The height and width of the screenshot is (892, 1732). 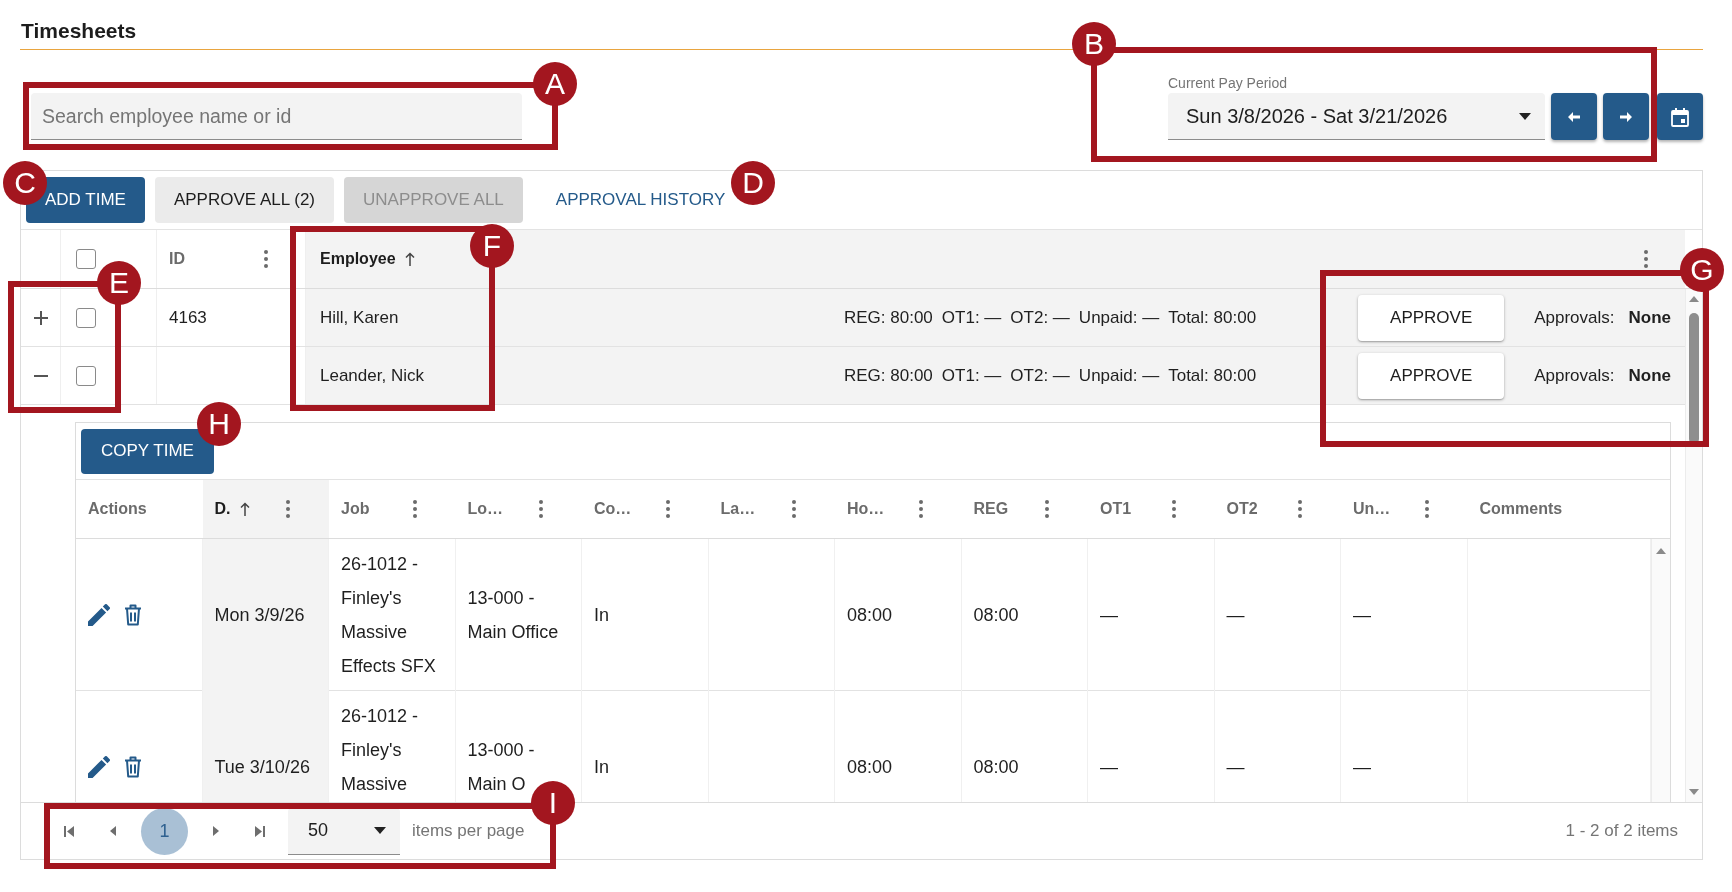 What do you see at coordinates (553, 803) in the screenshot?
I see `callout-marker: I` at bounding box center [553, 803].